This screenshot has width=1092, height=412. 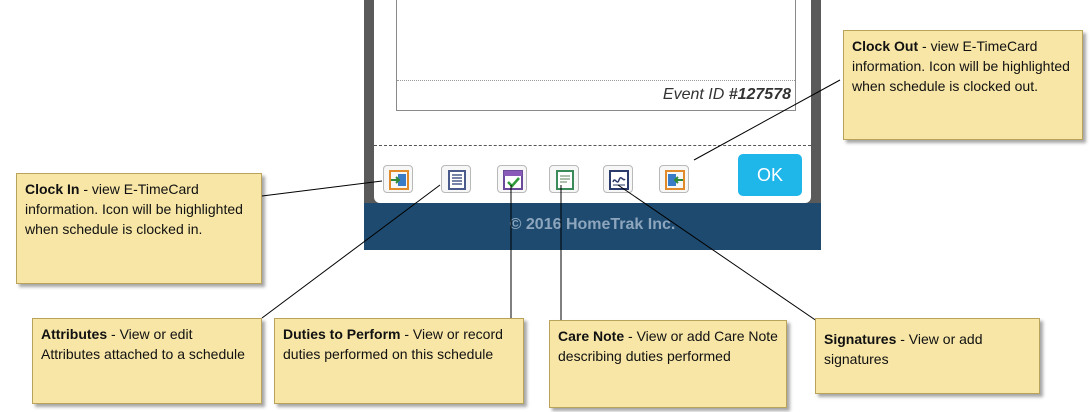 I want to click on signatures-connector, so click(x=724, y=257).